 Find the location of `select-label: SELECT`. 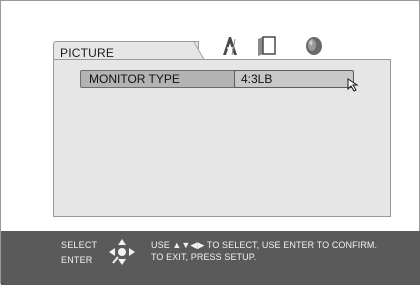

select-label: SELECT is located at coordinates (79, 245).